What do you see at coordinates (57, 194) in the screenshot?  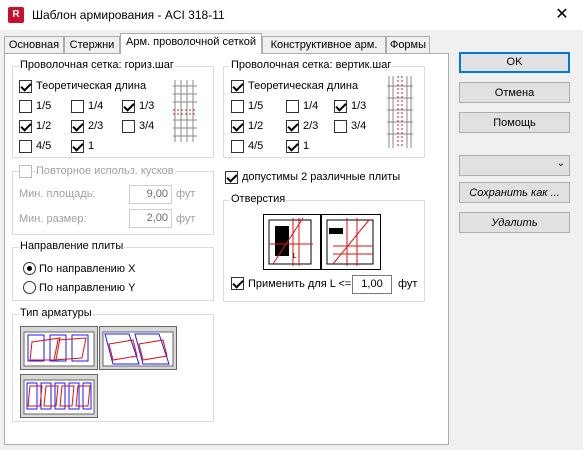 I see `min-area-label: Мин. площадь:` at bounding box center [57, 194].